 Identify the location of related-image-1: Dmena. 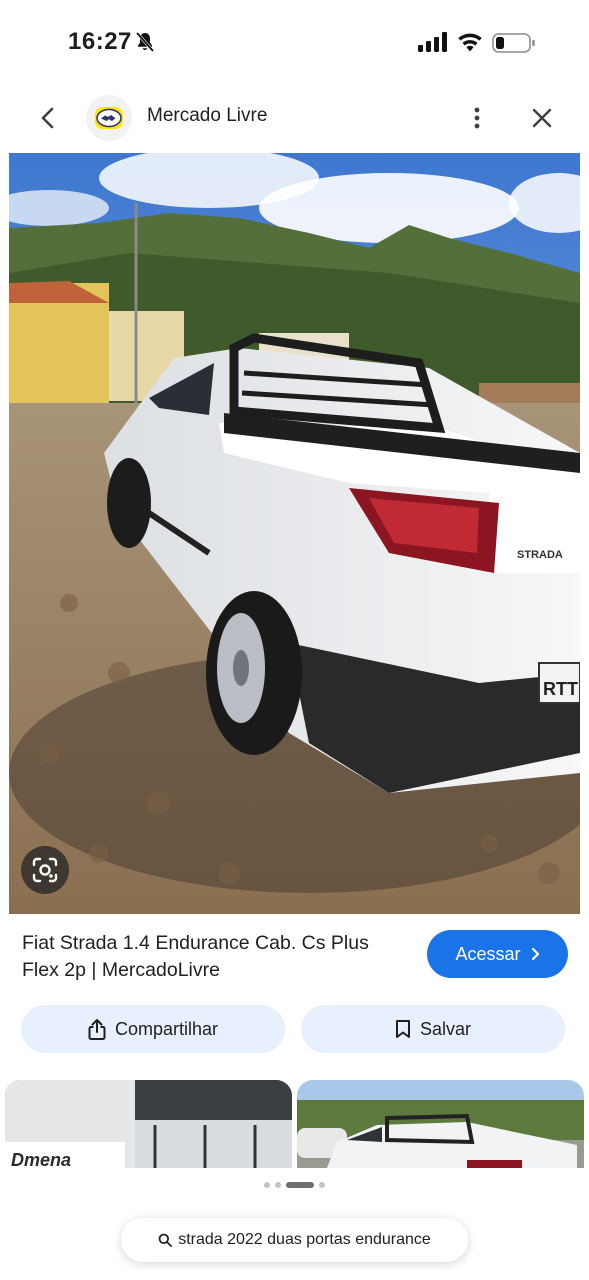
(148, 1124).